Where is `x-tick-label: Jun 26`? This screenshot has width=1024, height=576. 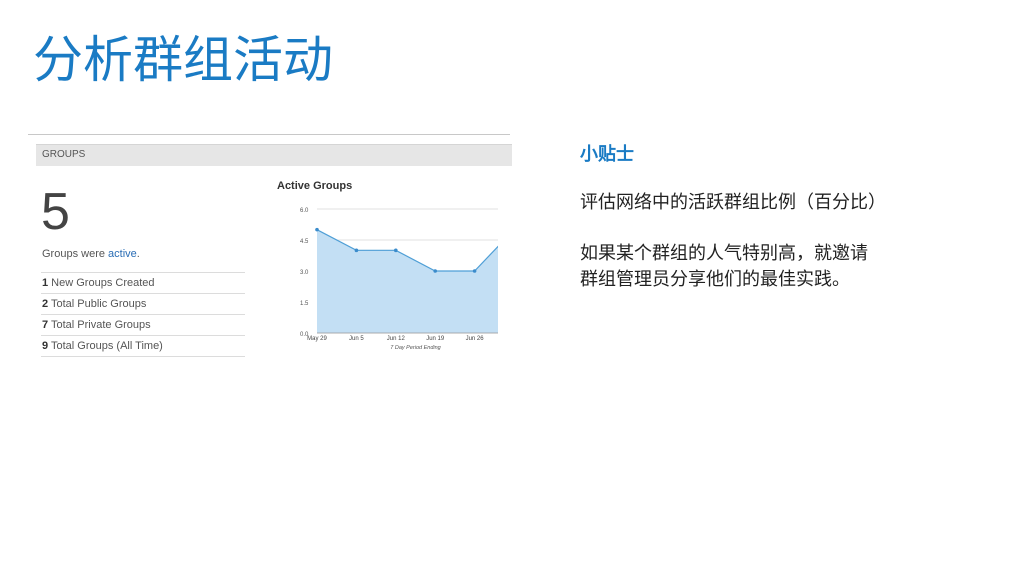 x-tick-label: Jun 26 is located at coordinates (475, 339).